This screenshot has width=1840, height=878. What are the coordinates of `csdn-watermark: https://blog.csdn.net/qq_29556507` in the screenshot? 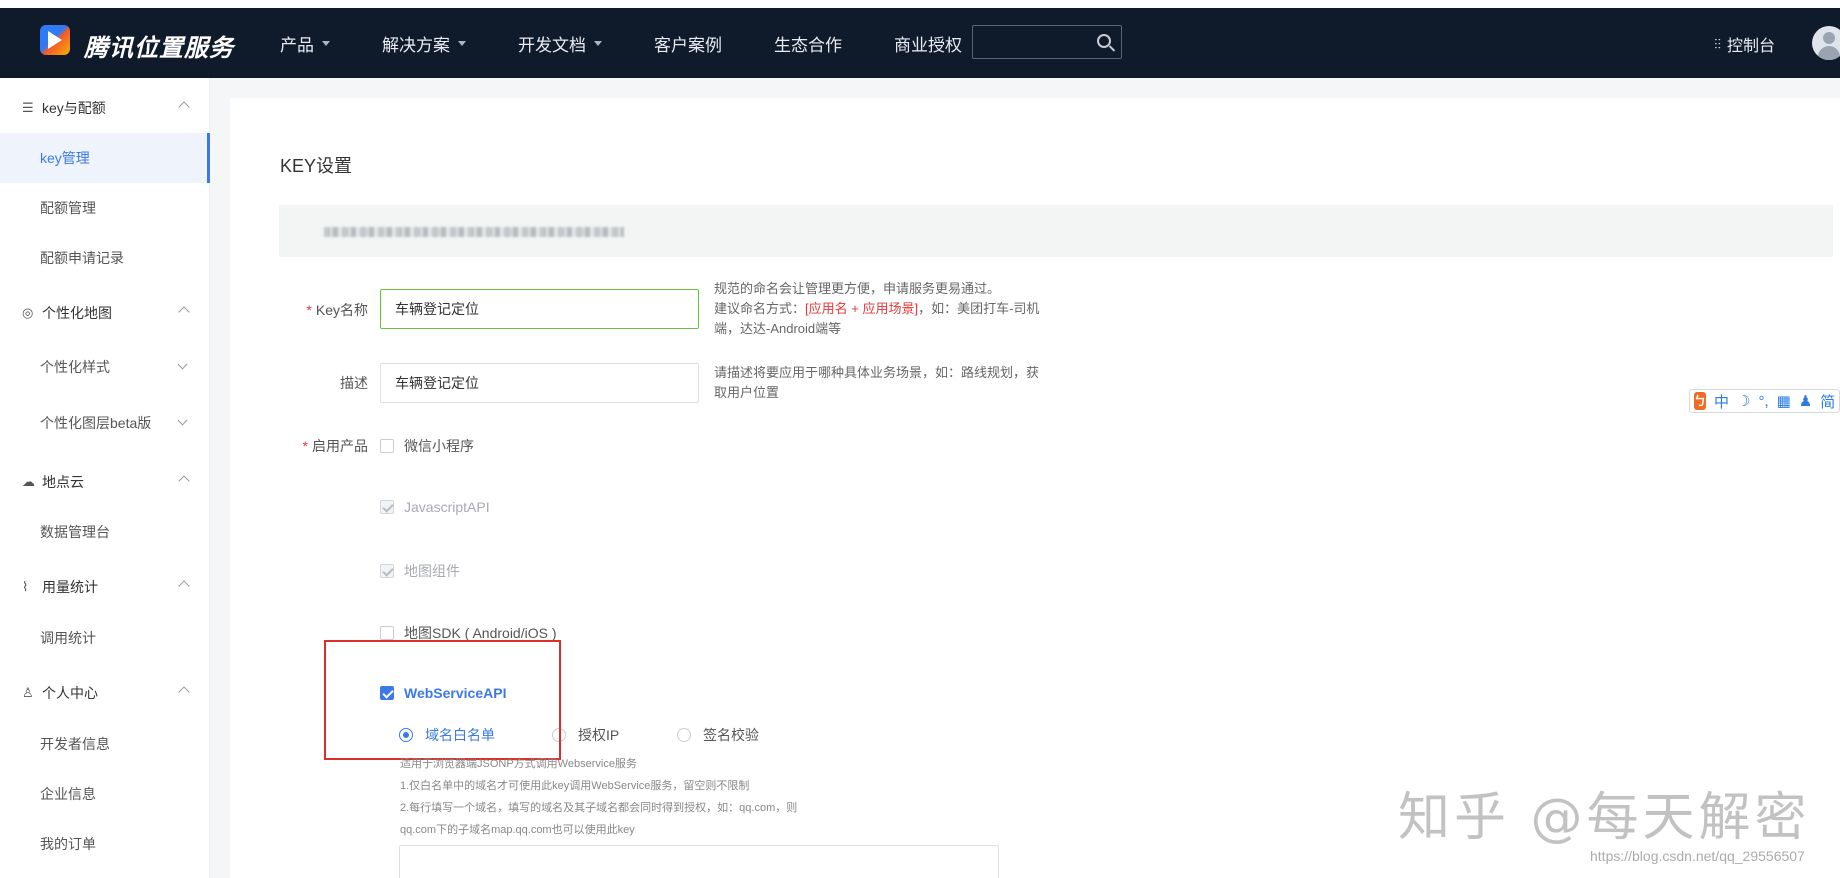 It's located at (1697, 856).